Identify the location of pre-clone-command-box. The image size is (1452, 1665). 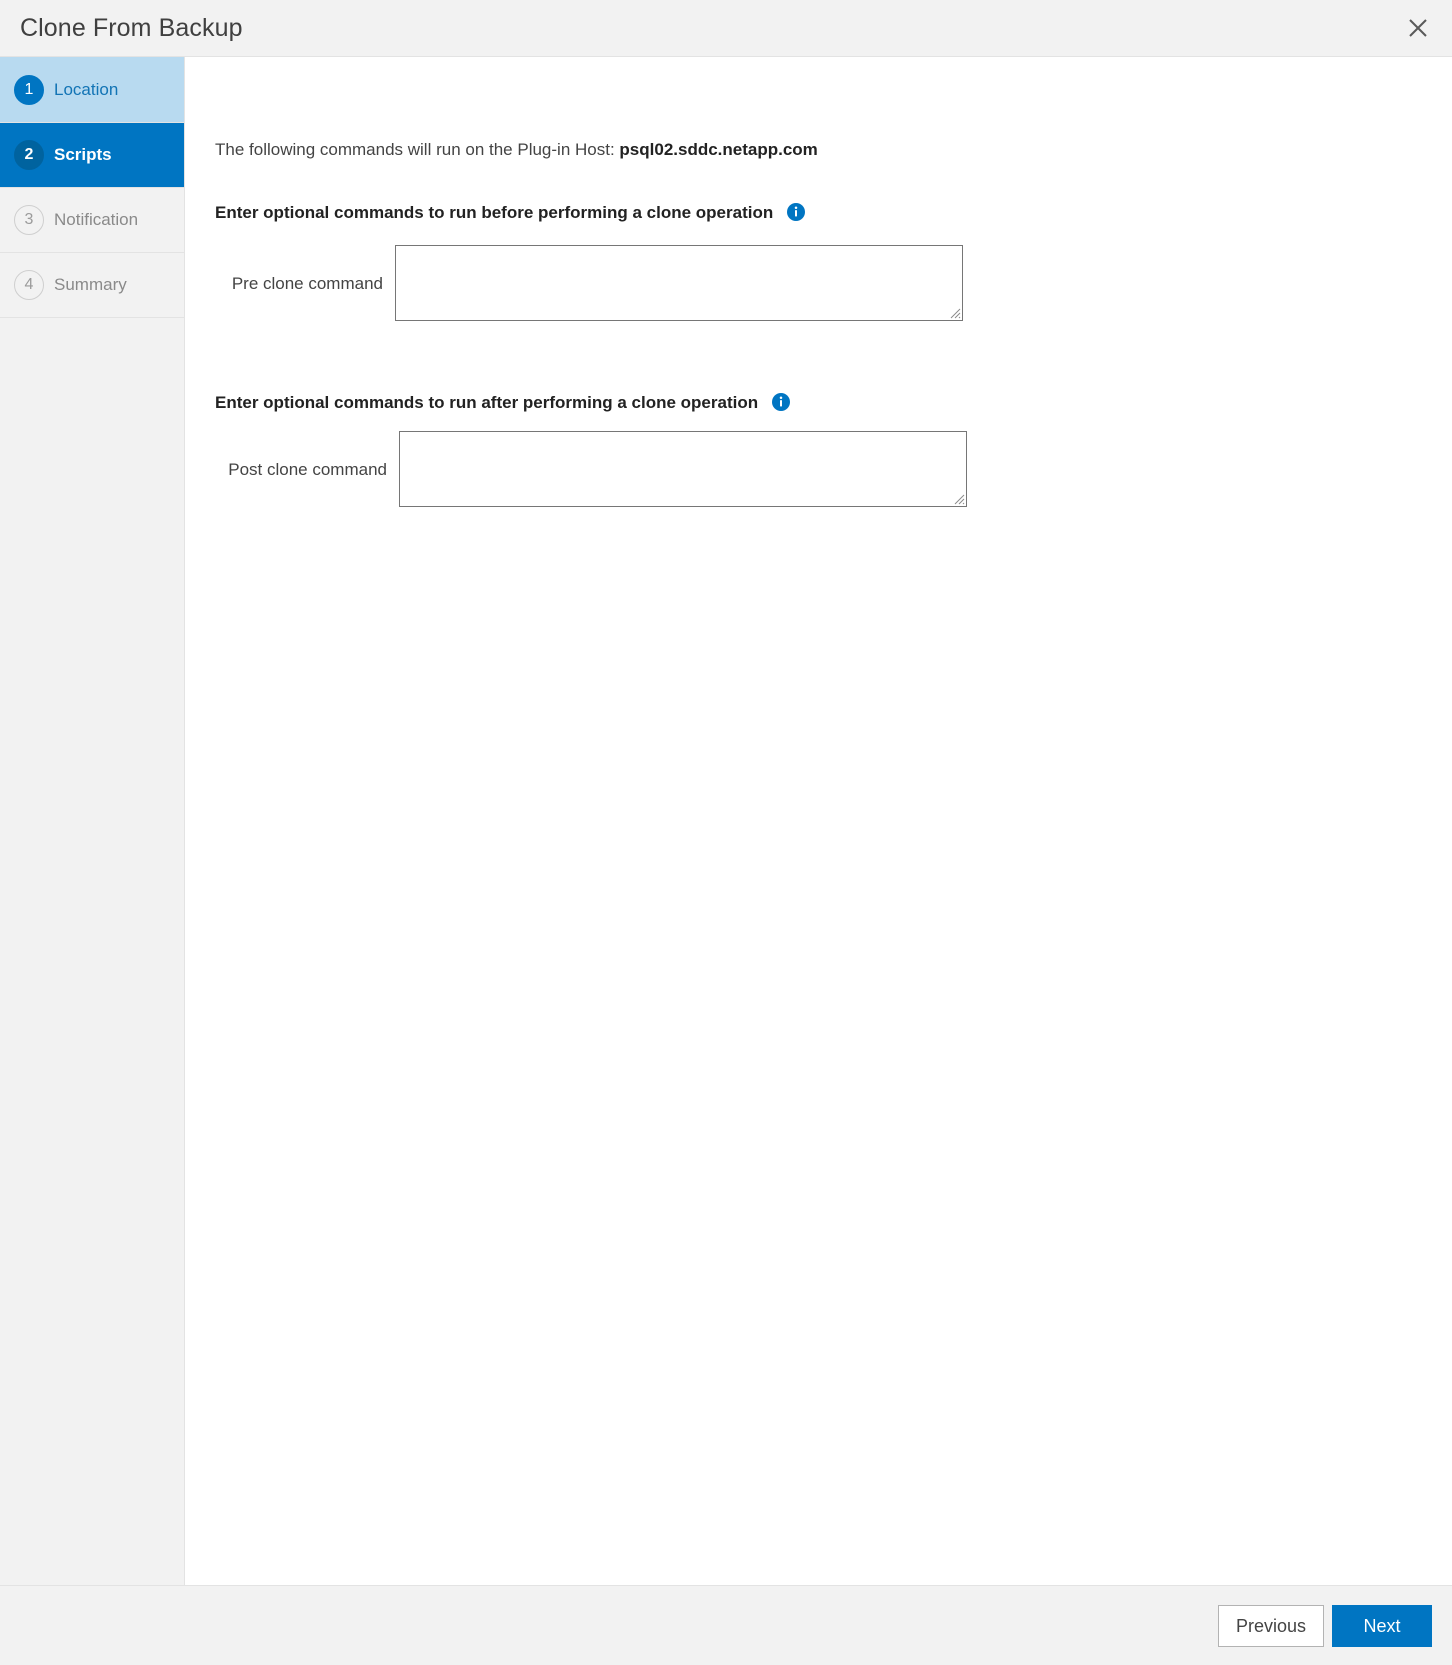
(679, 283).